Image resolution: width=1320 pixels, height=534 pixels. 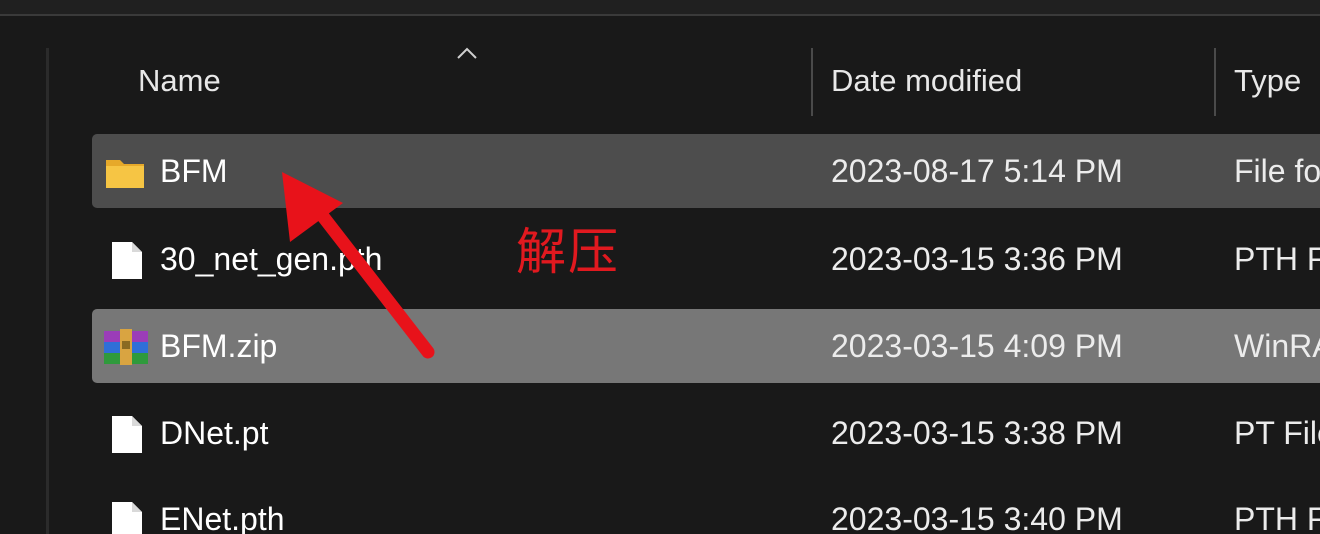 What do you see at coordinates (706, 84) in the screenshot?
I see `column-header-bar: Name Date modified Type` at bounding box center [706, 84].